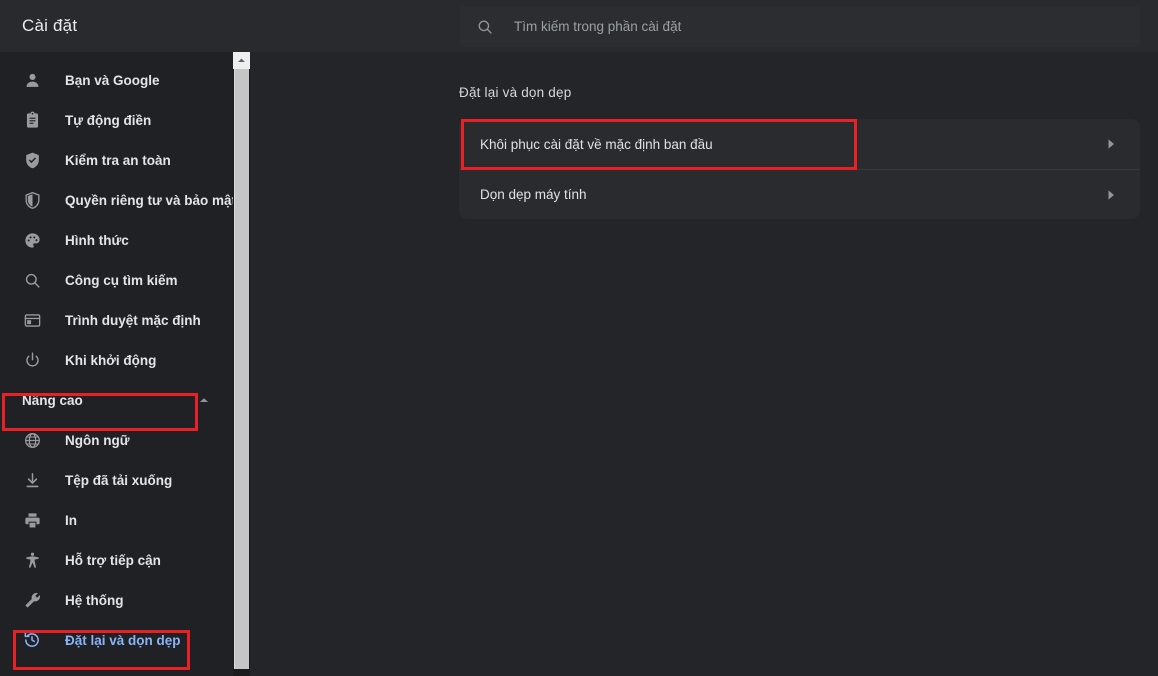 The width and height of the screenshot is (1158, 676). Describe the element at coordinates (133, 320) in the screenshot. I see `sidebar-item-label: Trình duyệt mặc định` at that location.